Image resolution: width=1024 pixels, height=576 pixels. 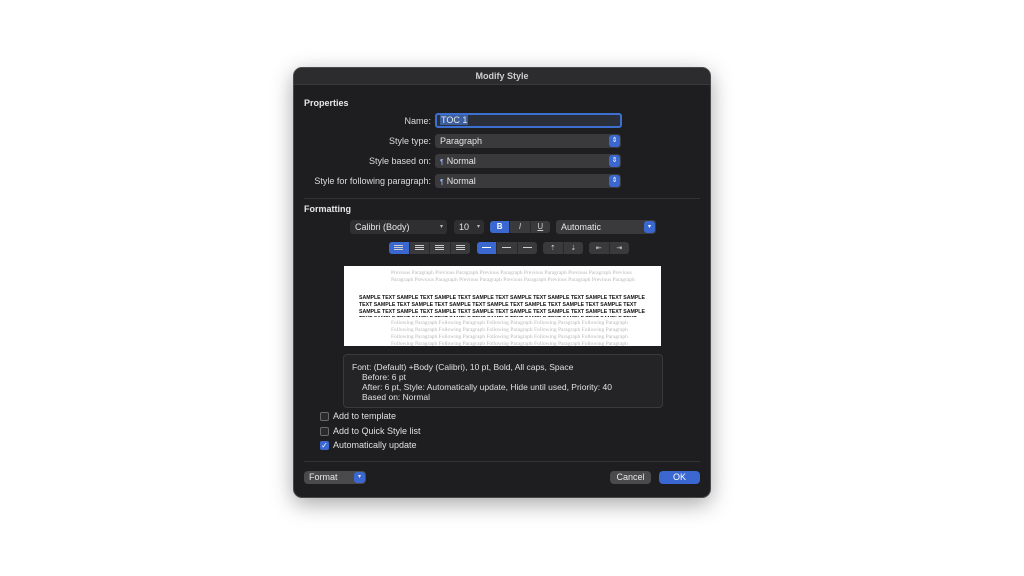 What do you see at coordinates (528, 120) in the screenshot?
I see `name-input: TOC 1` at bounding box center [528, 120].